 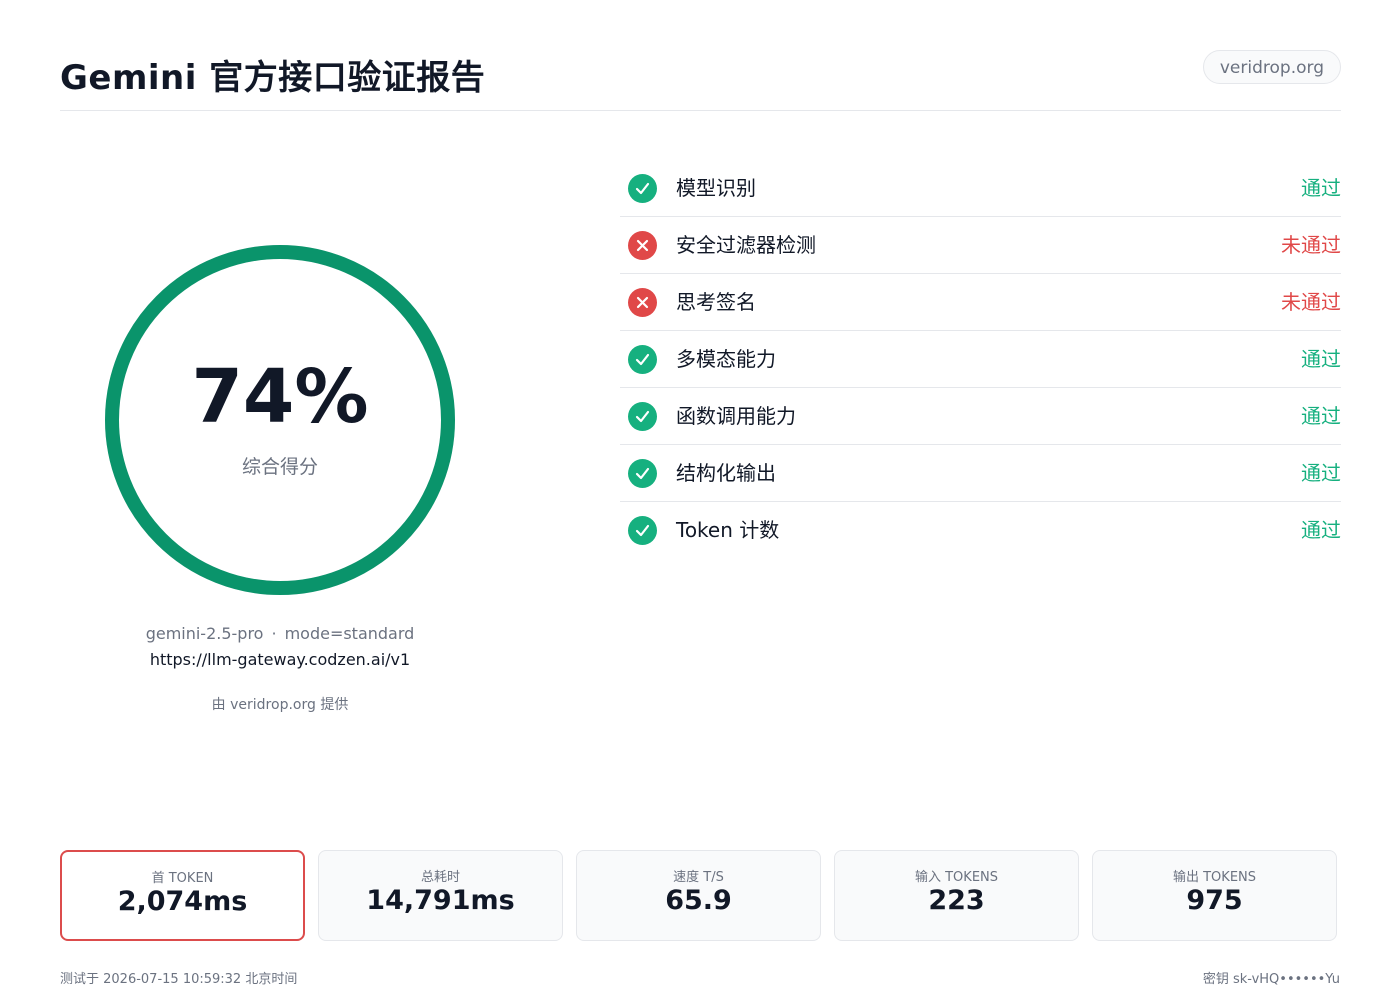 I want to click on model-info: gemini-2.5-pro · mode=standard, so click(x=280, y=633).